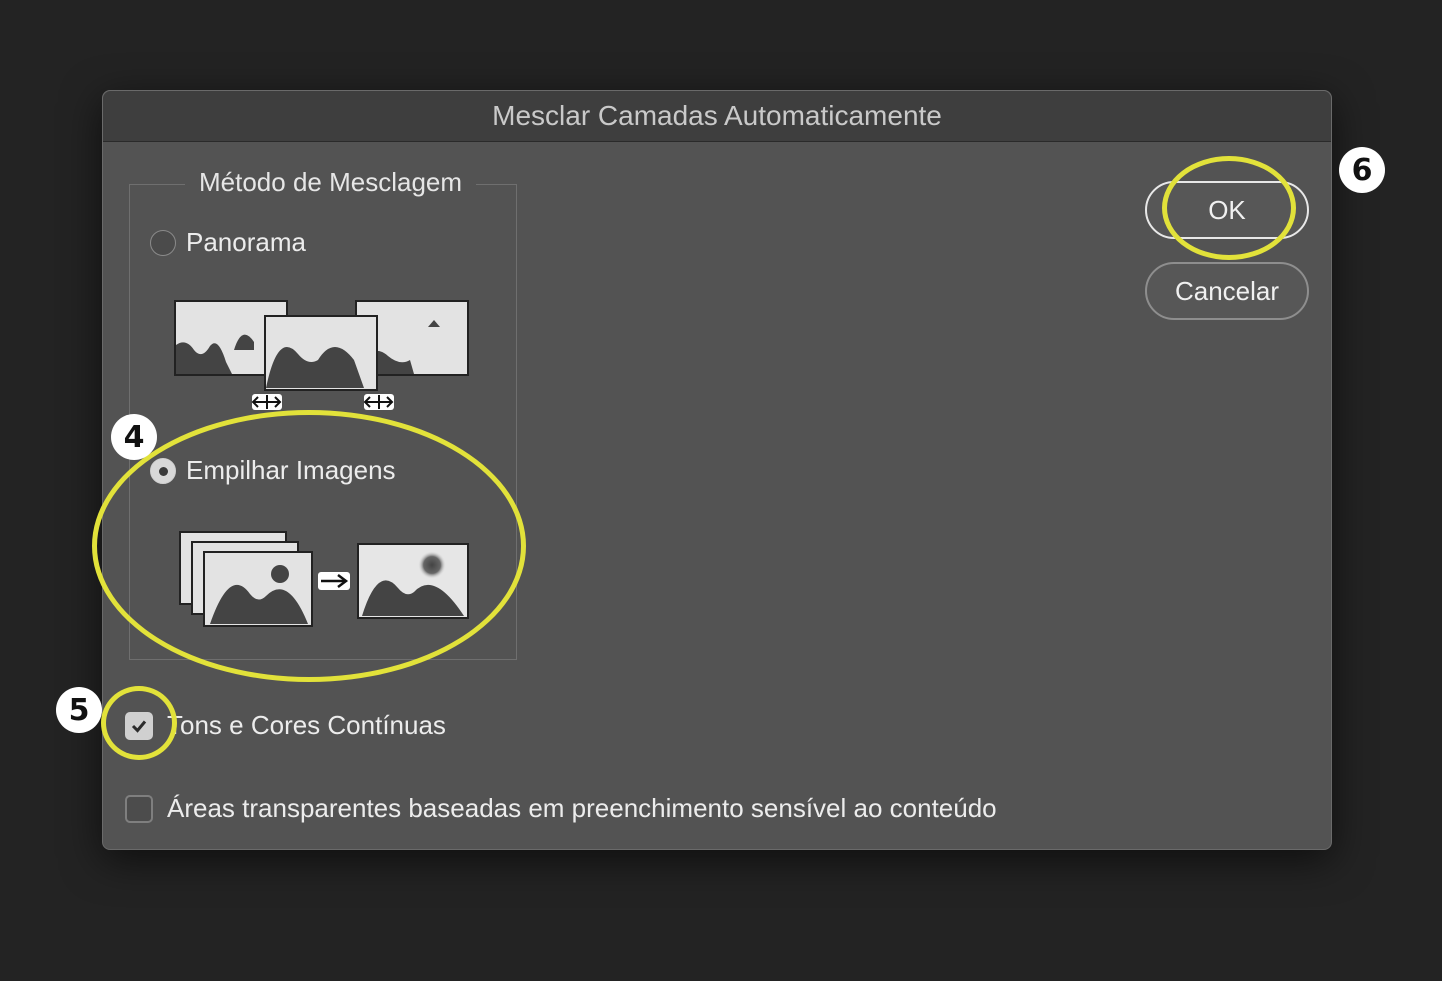  What do you see at coordinates (163, 242) in the screenshot?
I see `radio-panorama-control` at bounding box center [163, 242].